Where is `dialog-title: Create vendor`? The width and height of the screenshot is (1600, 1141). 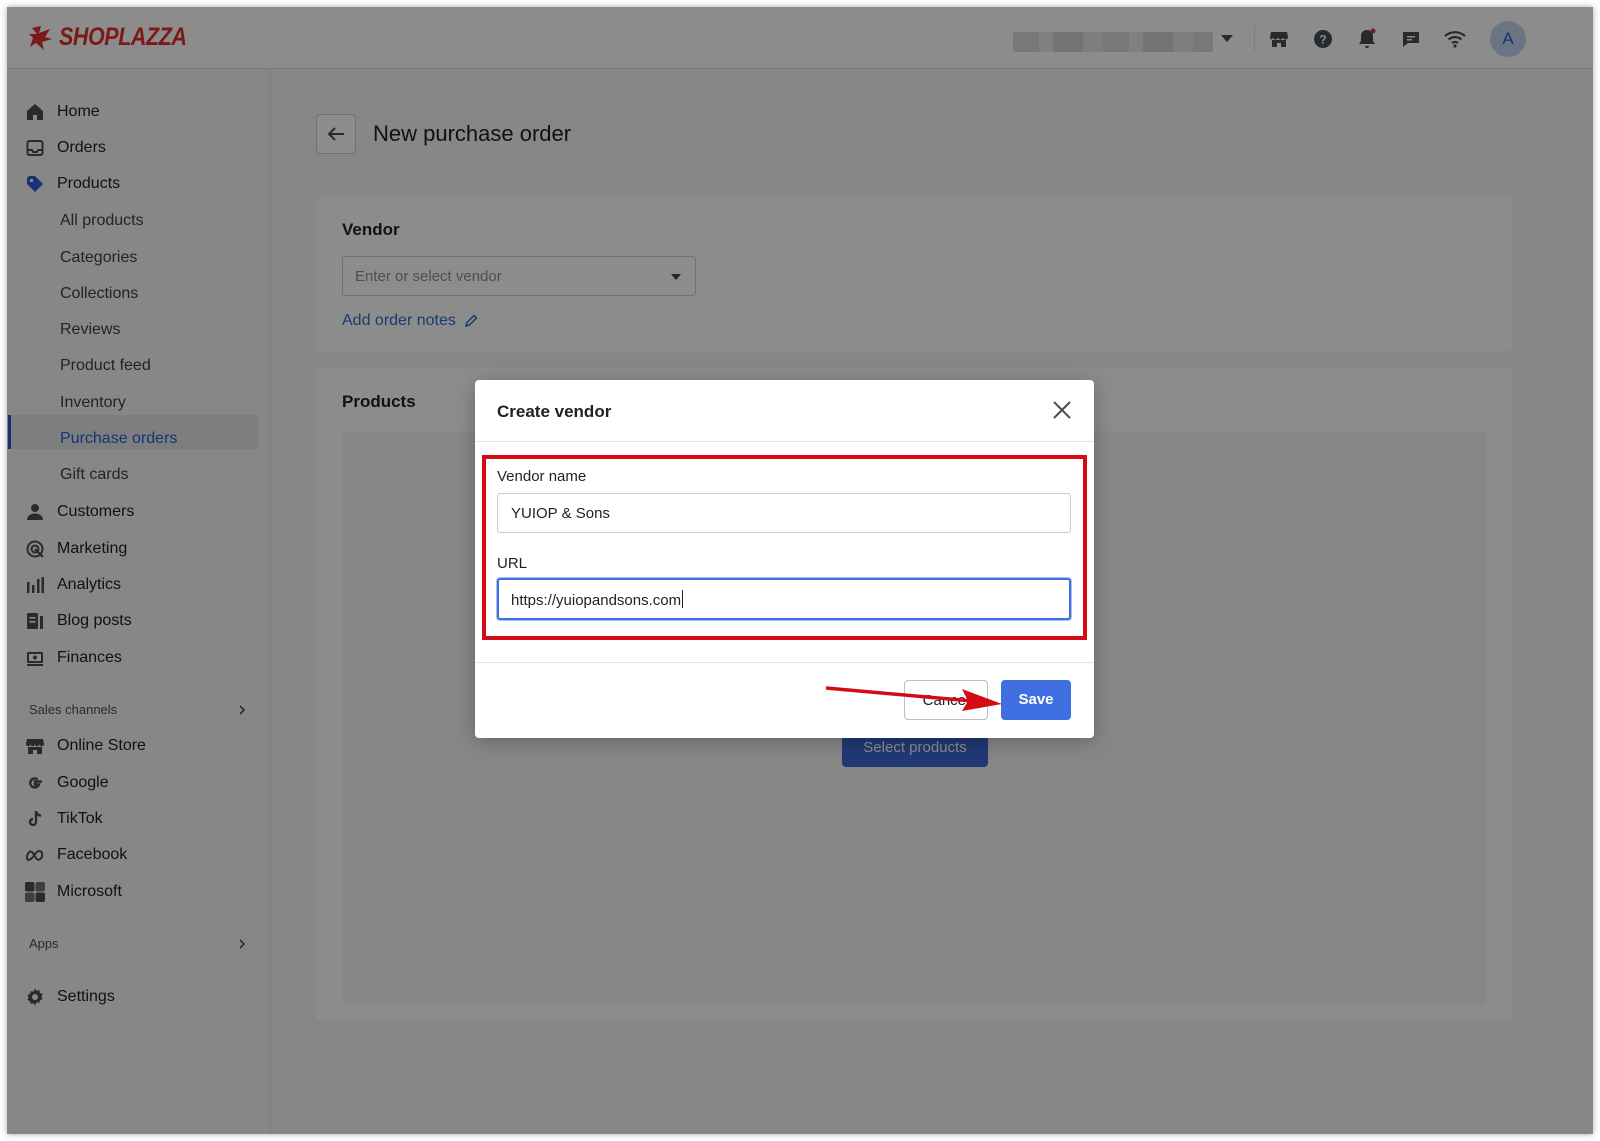 dialog-title: Create vendor is located at coordinates (554, 411).